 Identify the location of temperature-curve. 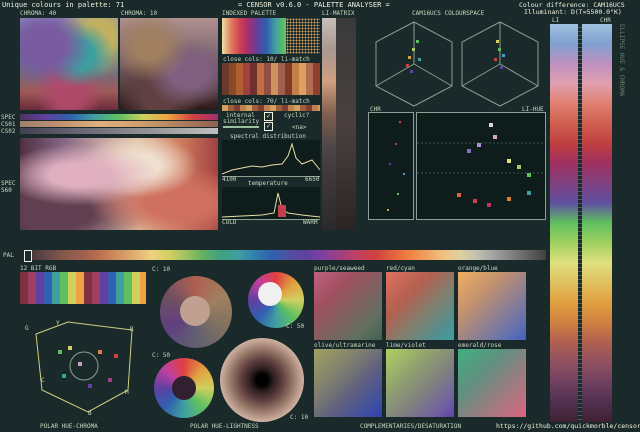
(271, 205).